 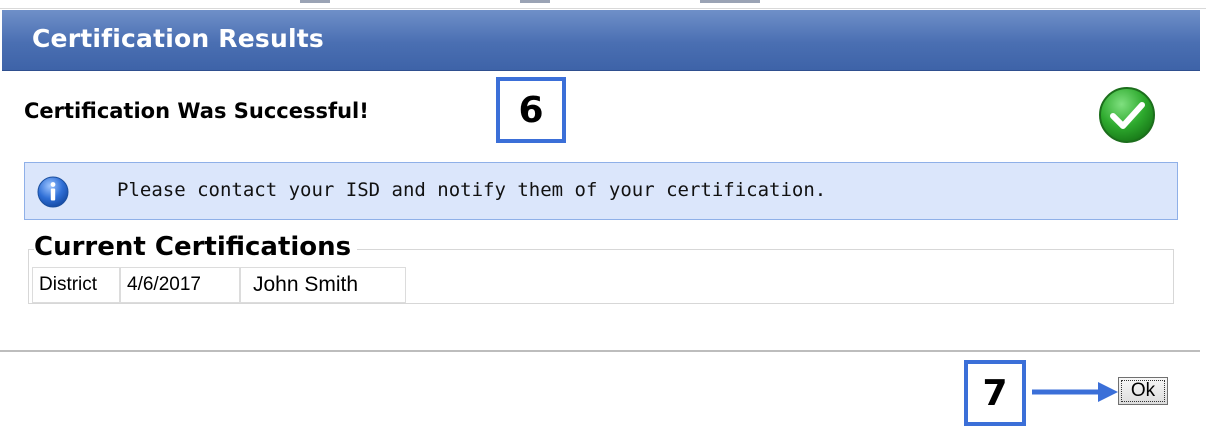 I want to click on table-row: District 4/6/2017 John Smith, so click(x=219, y=285).